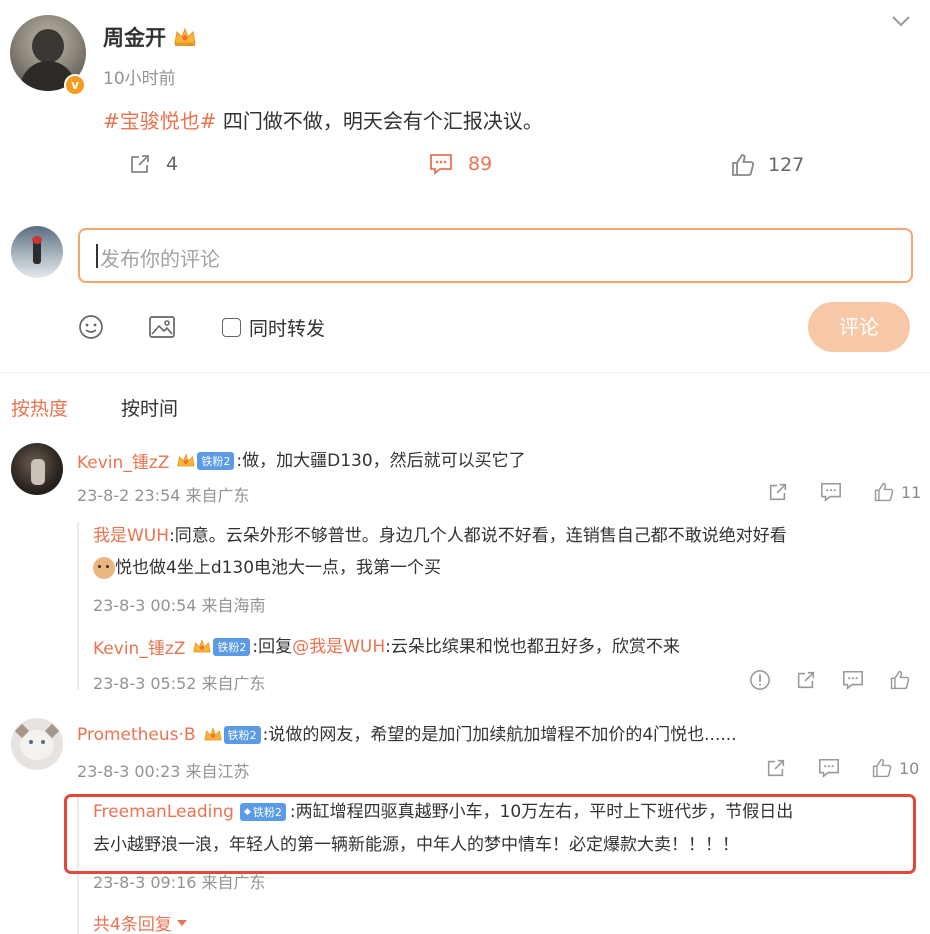  Describe the element at coordinates (179, 683) in the screenshot. I see `reply-time: 23-8-3 05:52 来自广东` at that location.